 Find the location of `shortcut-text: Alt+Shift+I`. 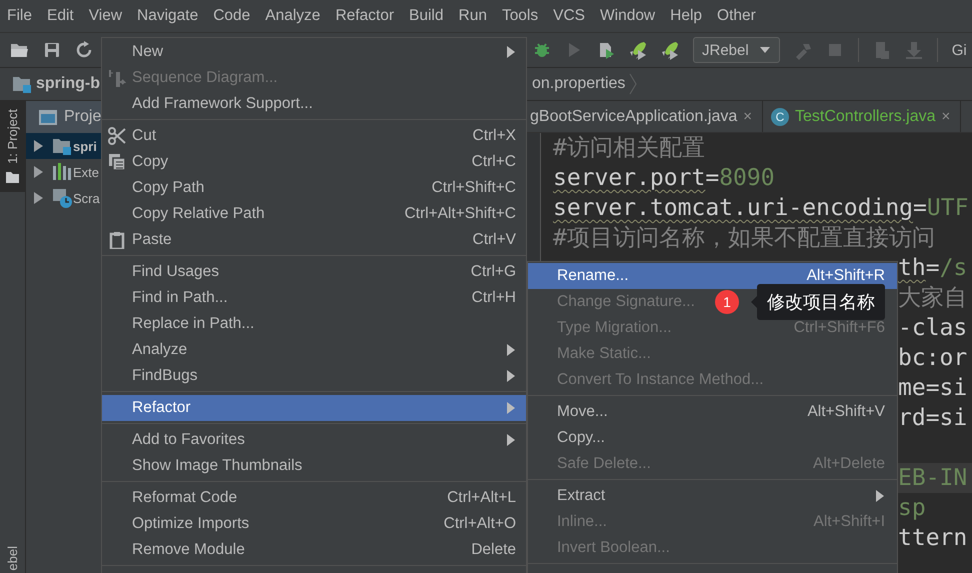

shortcut-text: Alt+Shift+I is located at coordinates (848, 522).